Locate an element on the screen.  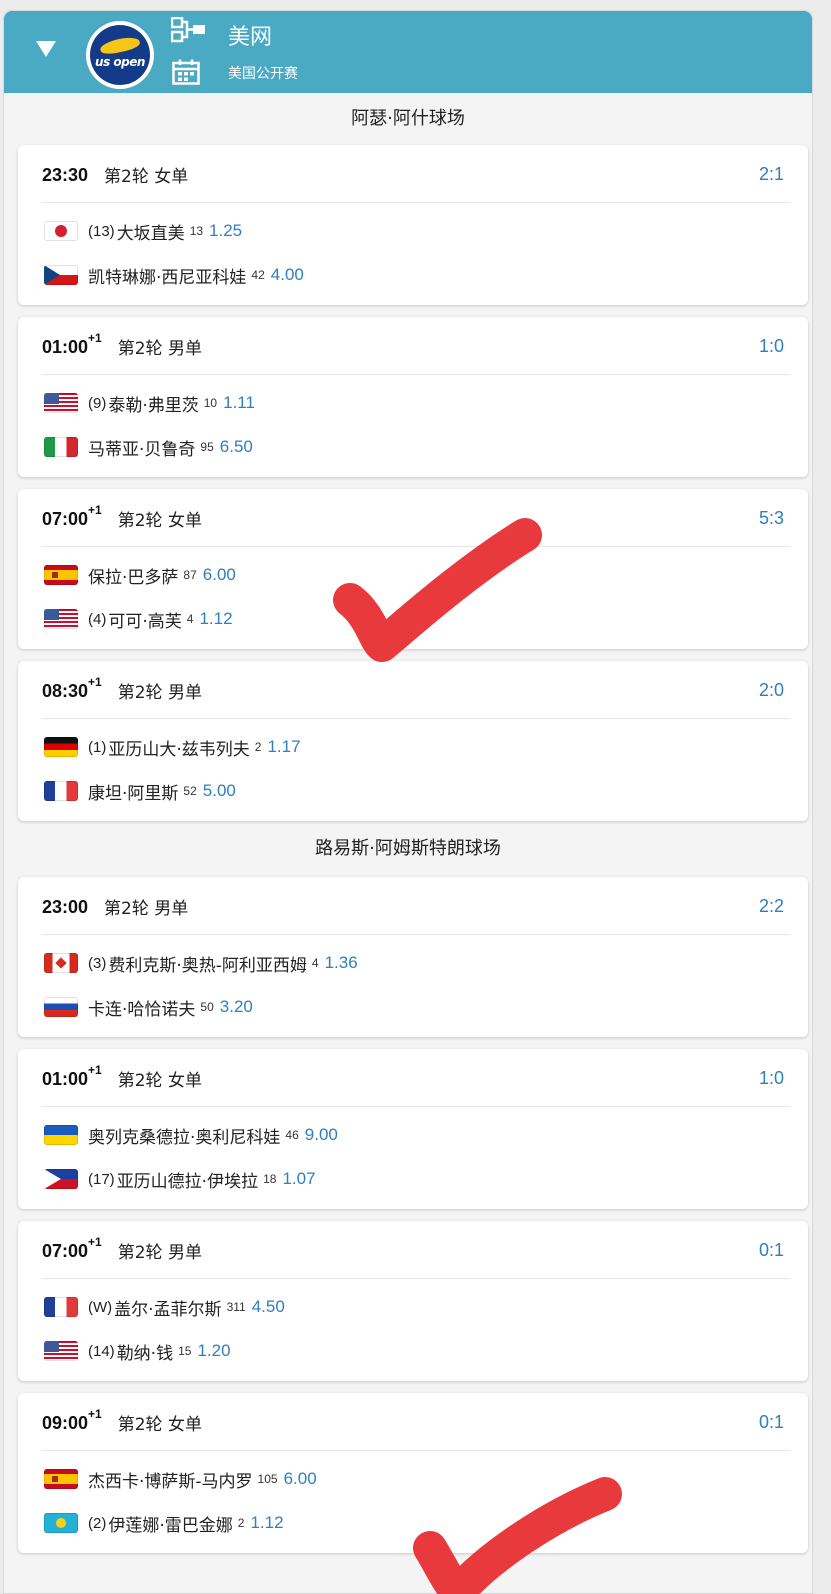
player-row: (W) 盖尔·孟菲尔斯 311 4.50 is located at coordinates (413, 1307).